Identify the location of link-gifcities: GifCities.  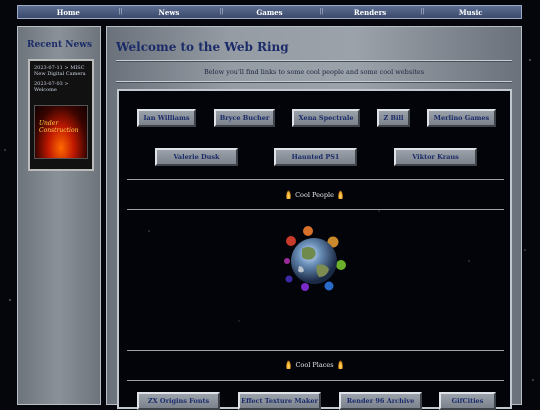
(467, 401).